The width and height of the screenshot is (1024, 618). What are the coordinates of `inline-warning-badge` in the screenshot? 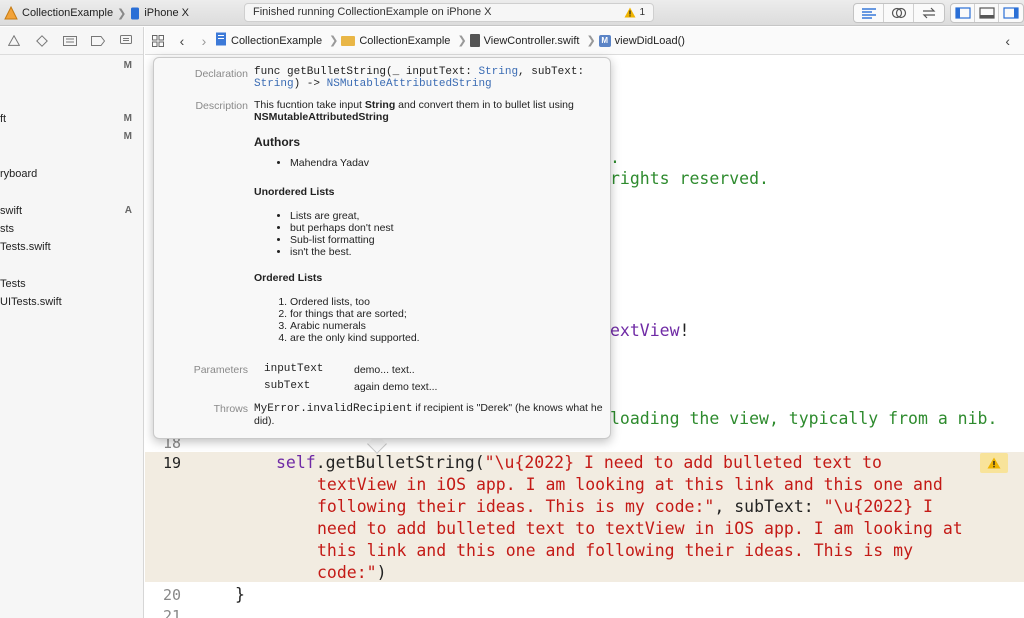 It's located at (994, 463).